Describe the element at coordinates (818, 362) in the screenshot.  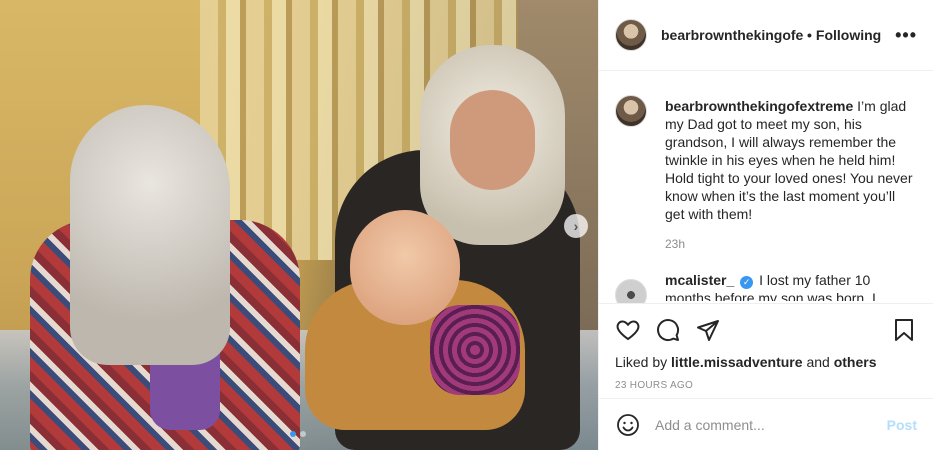
I see `liked-by-and: and` at that location.